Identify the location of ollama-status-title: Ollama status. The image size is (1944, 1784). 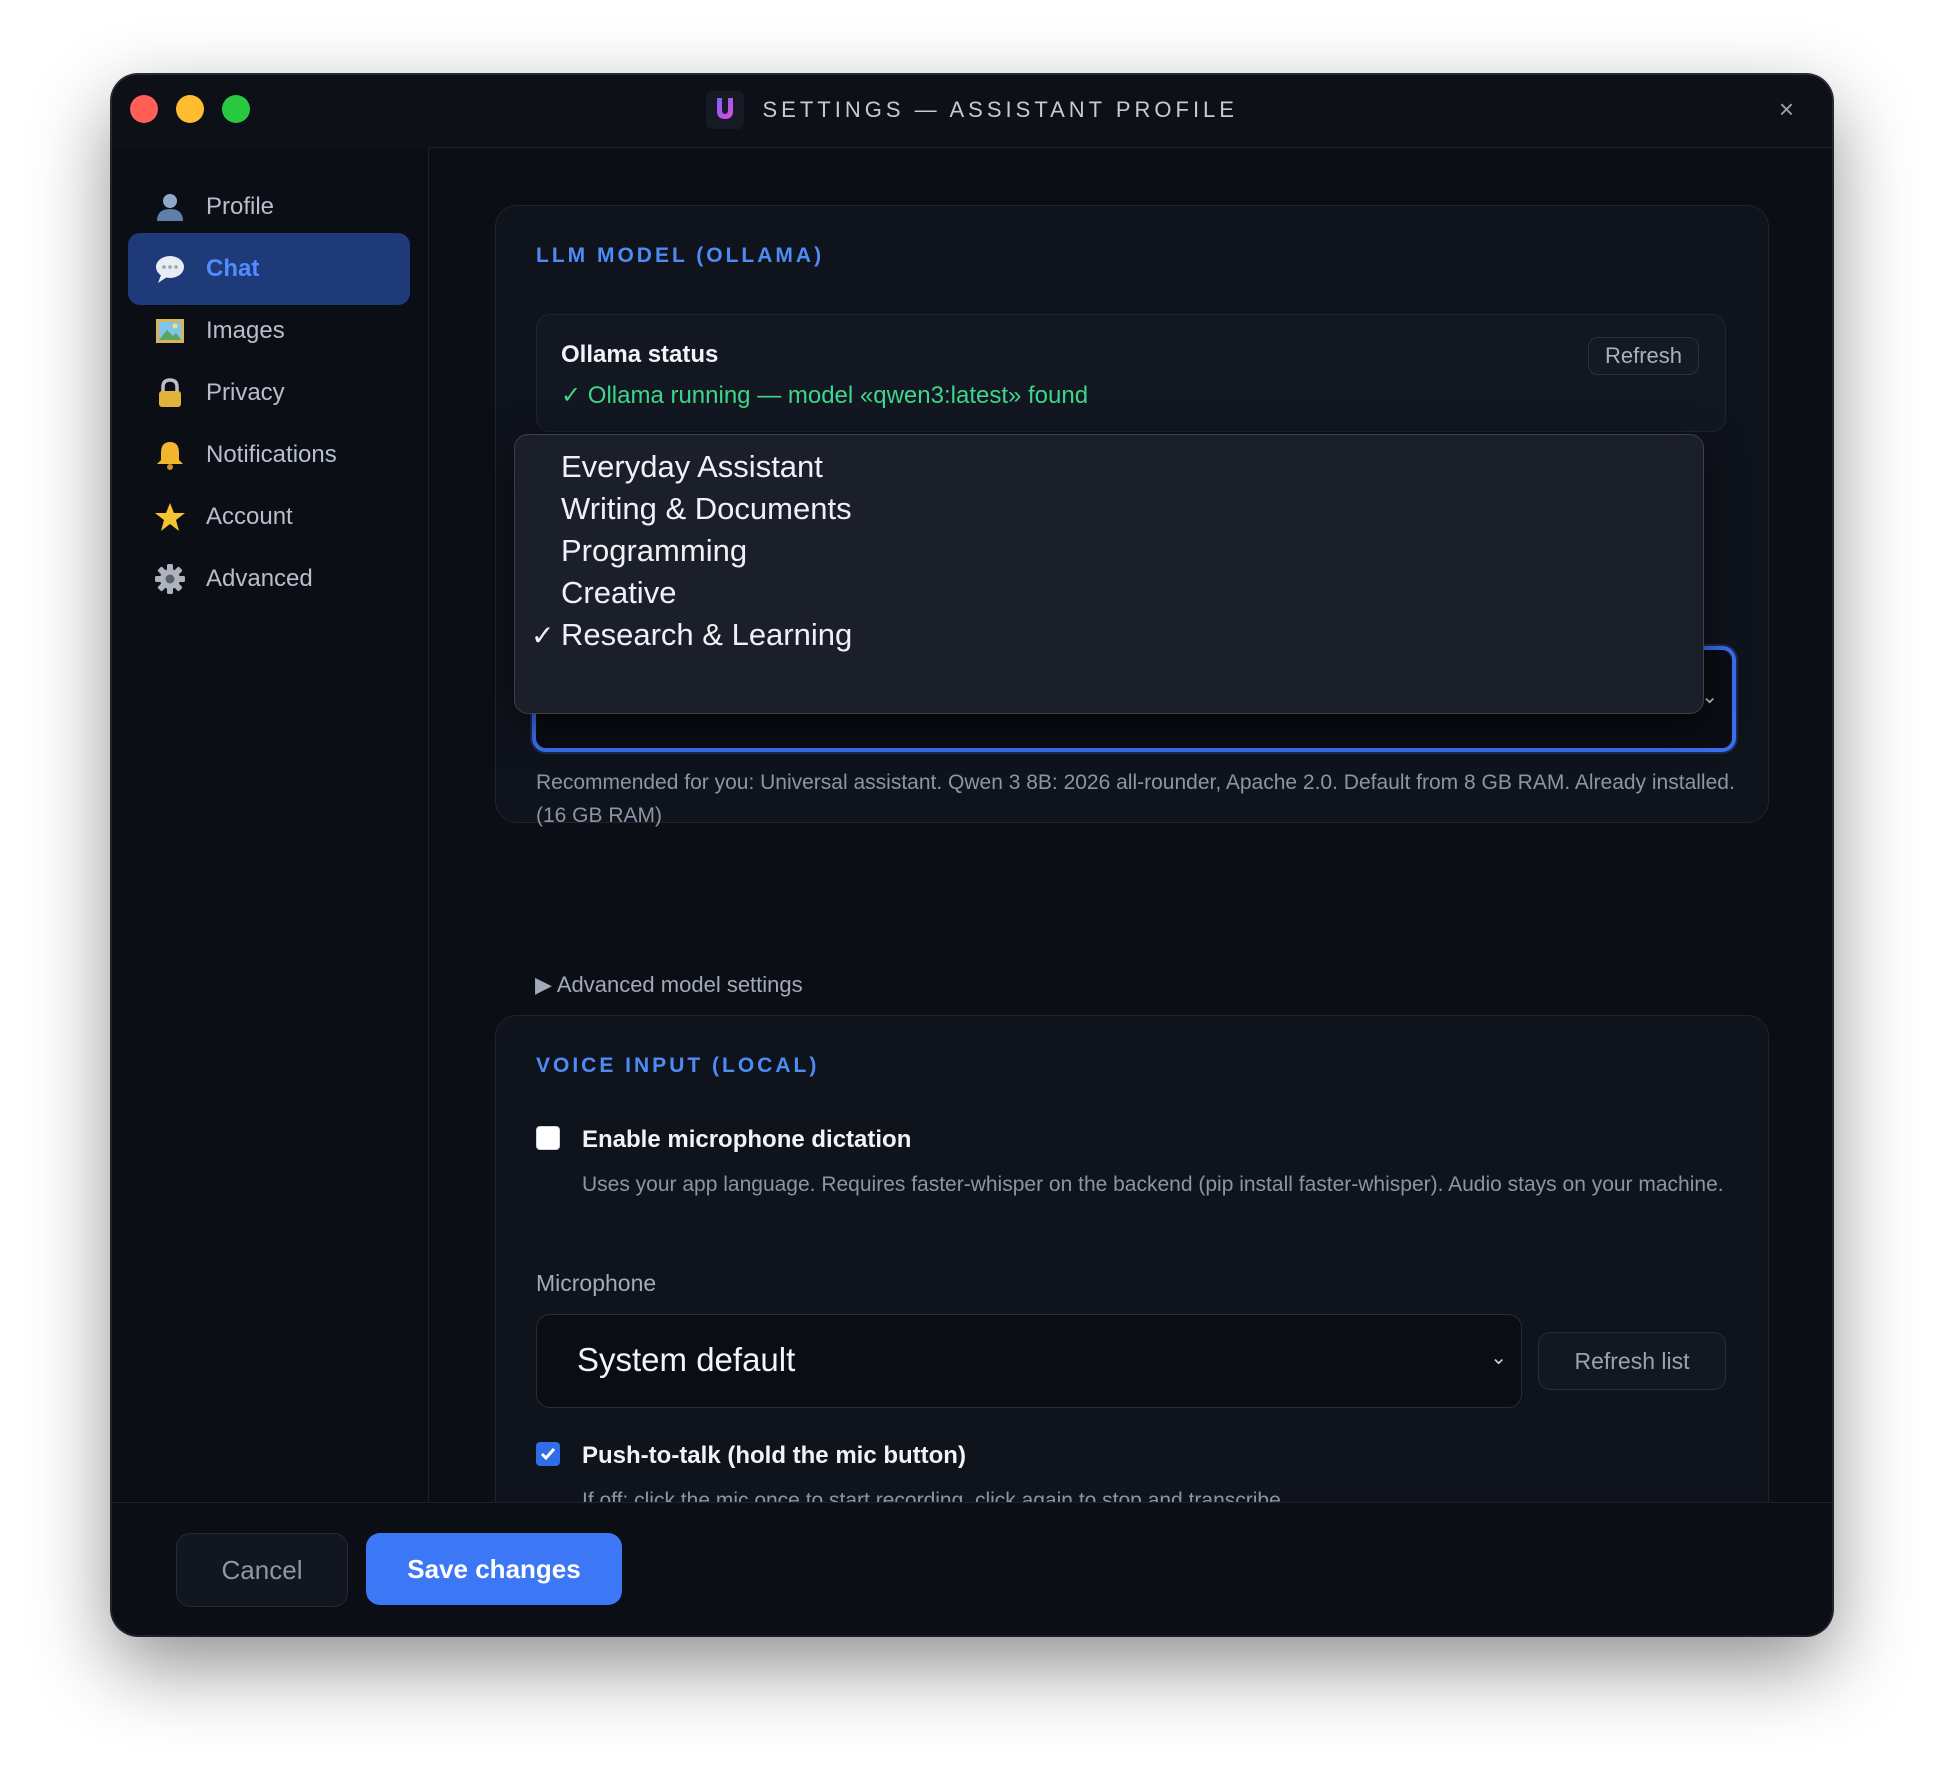
(640, 354).